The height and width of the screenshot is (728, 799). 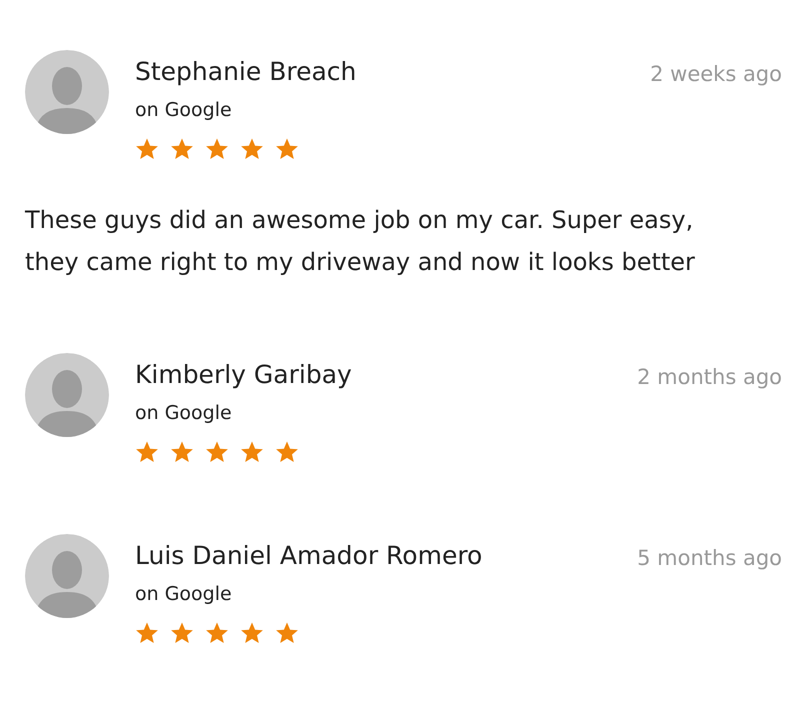 I want to click on reviewer-name: Stephanie Breach, so click(x=245, y=72).